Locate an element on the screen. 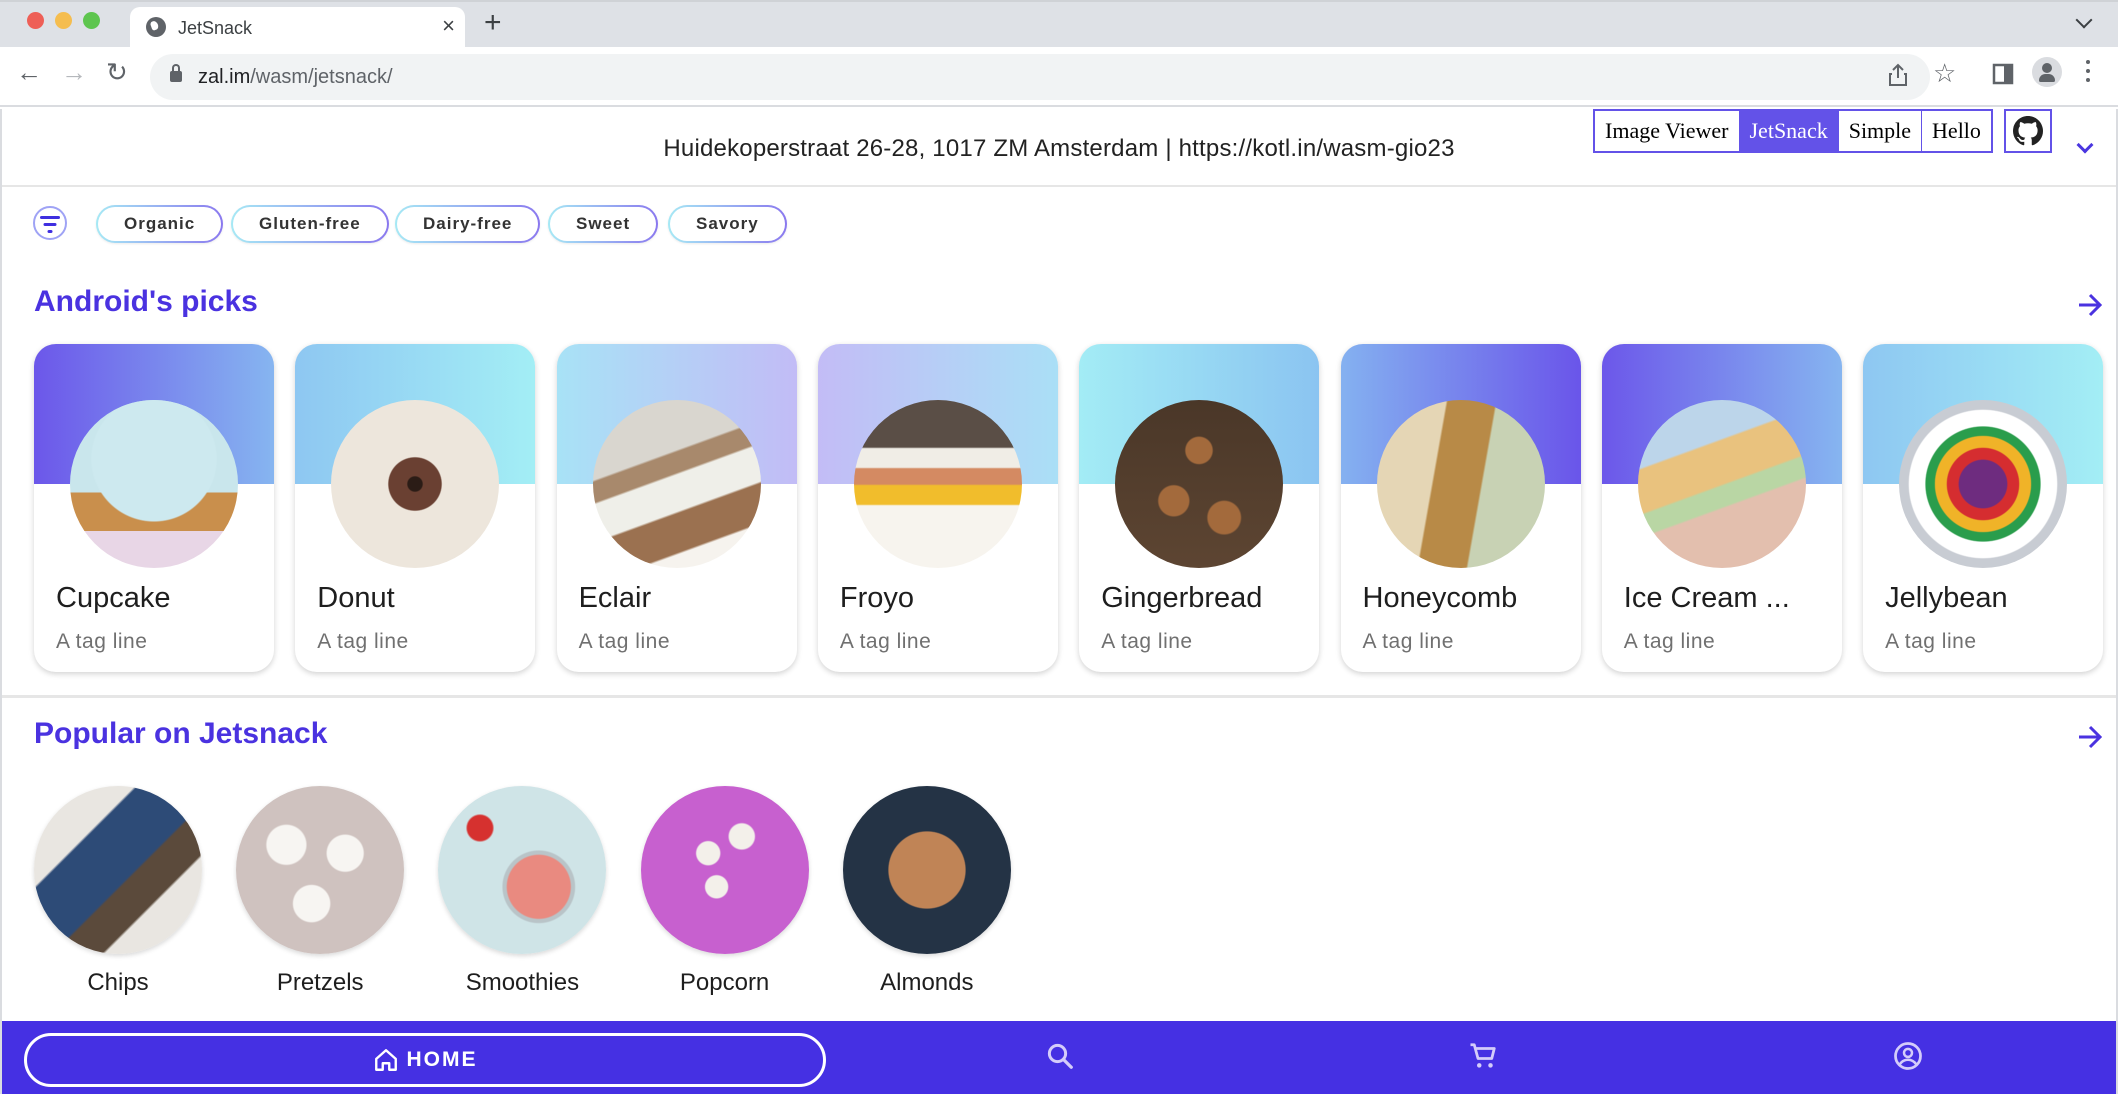  github-link is located at coordinates (2028, 131).